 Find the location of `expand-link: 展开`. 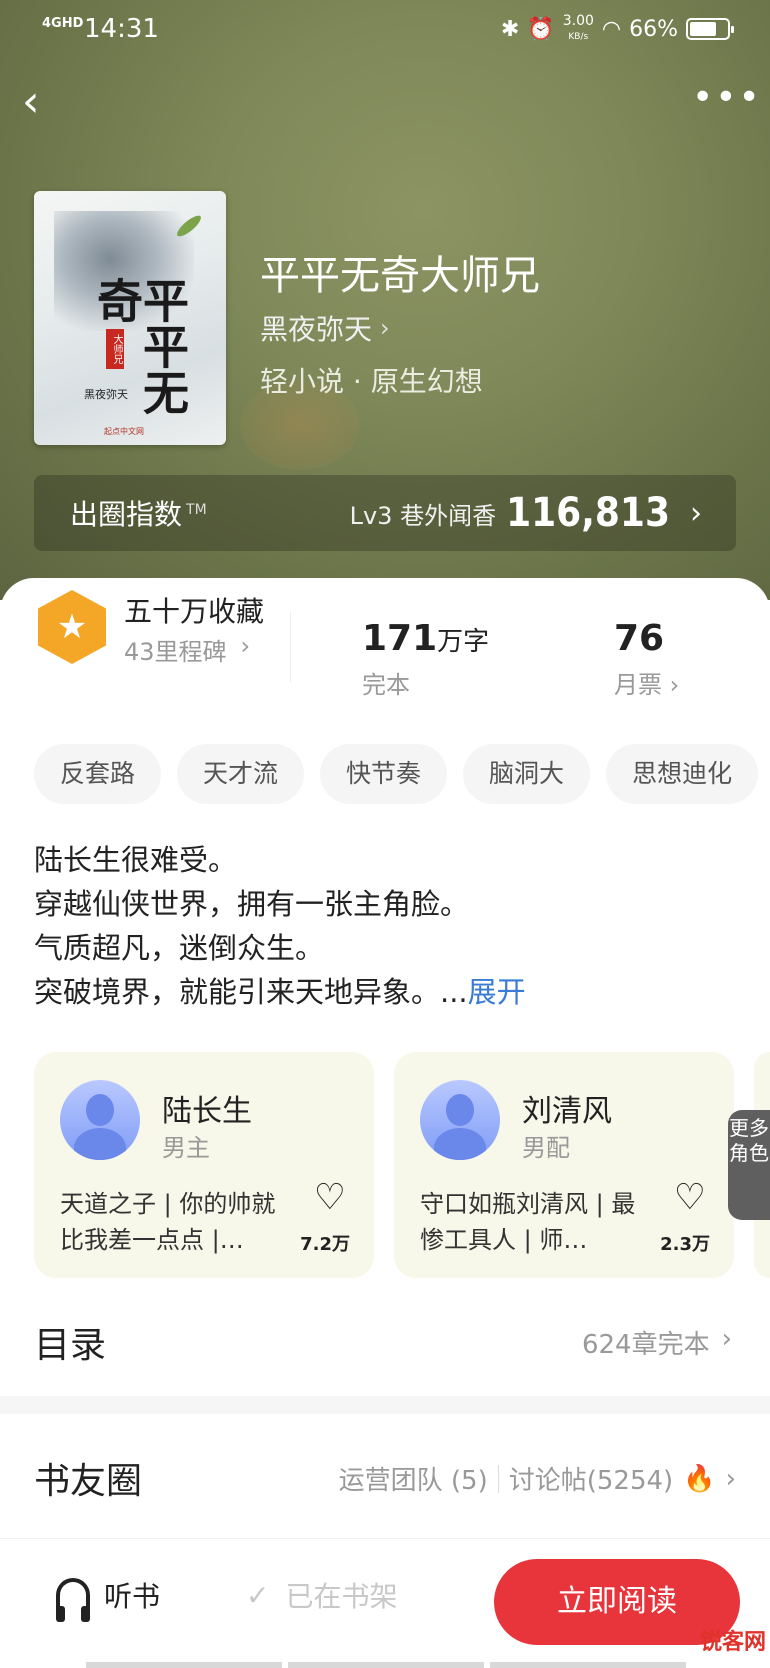

expand-link: 展开 is located at coordinates (497, 992).